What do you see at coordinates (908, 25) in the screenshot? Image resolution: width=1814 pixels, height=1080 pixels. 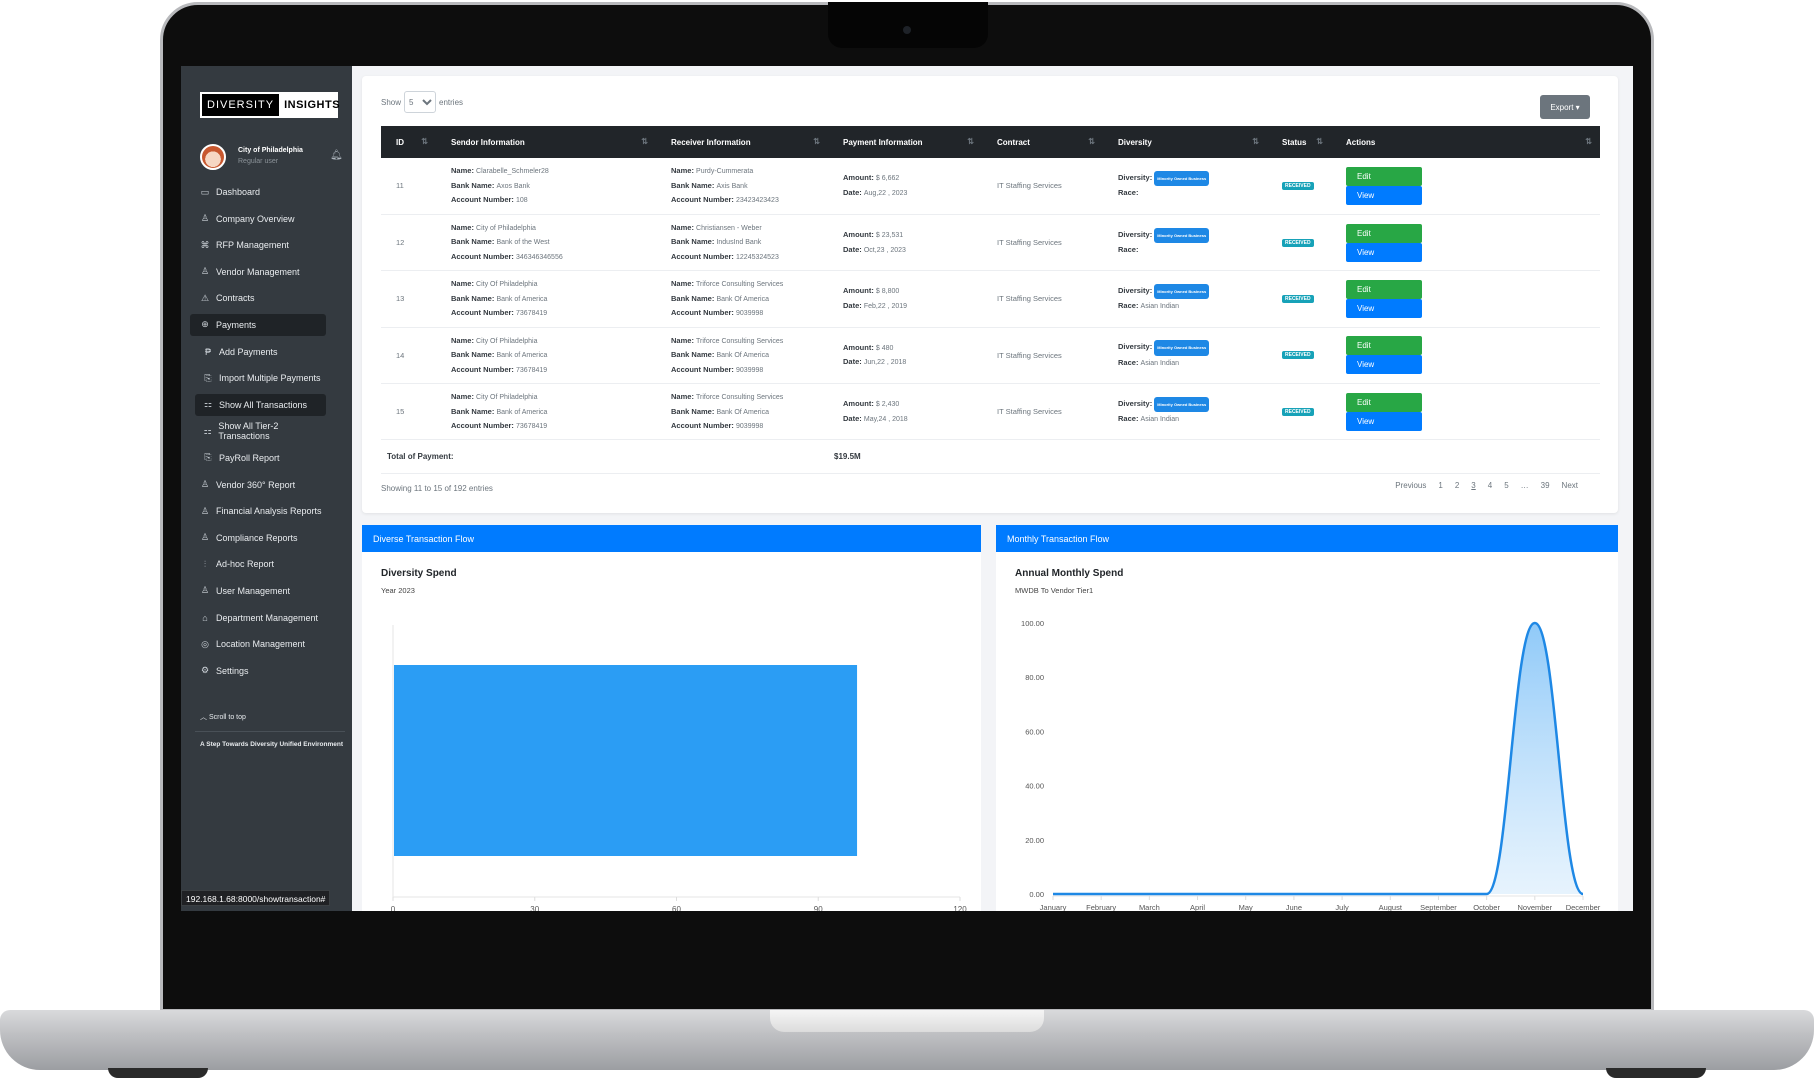 I see `camera-notch` at bounding box center [908, 25].